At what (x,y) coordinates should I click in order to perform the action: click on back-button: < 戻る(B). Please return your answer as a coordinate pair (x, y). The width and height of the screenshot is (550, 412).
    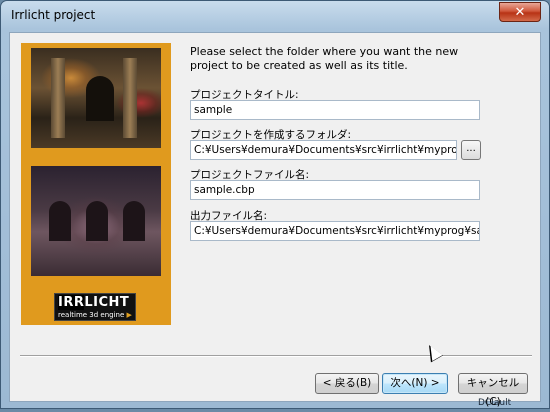
    Looking at the image, I should click on (347, 383).